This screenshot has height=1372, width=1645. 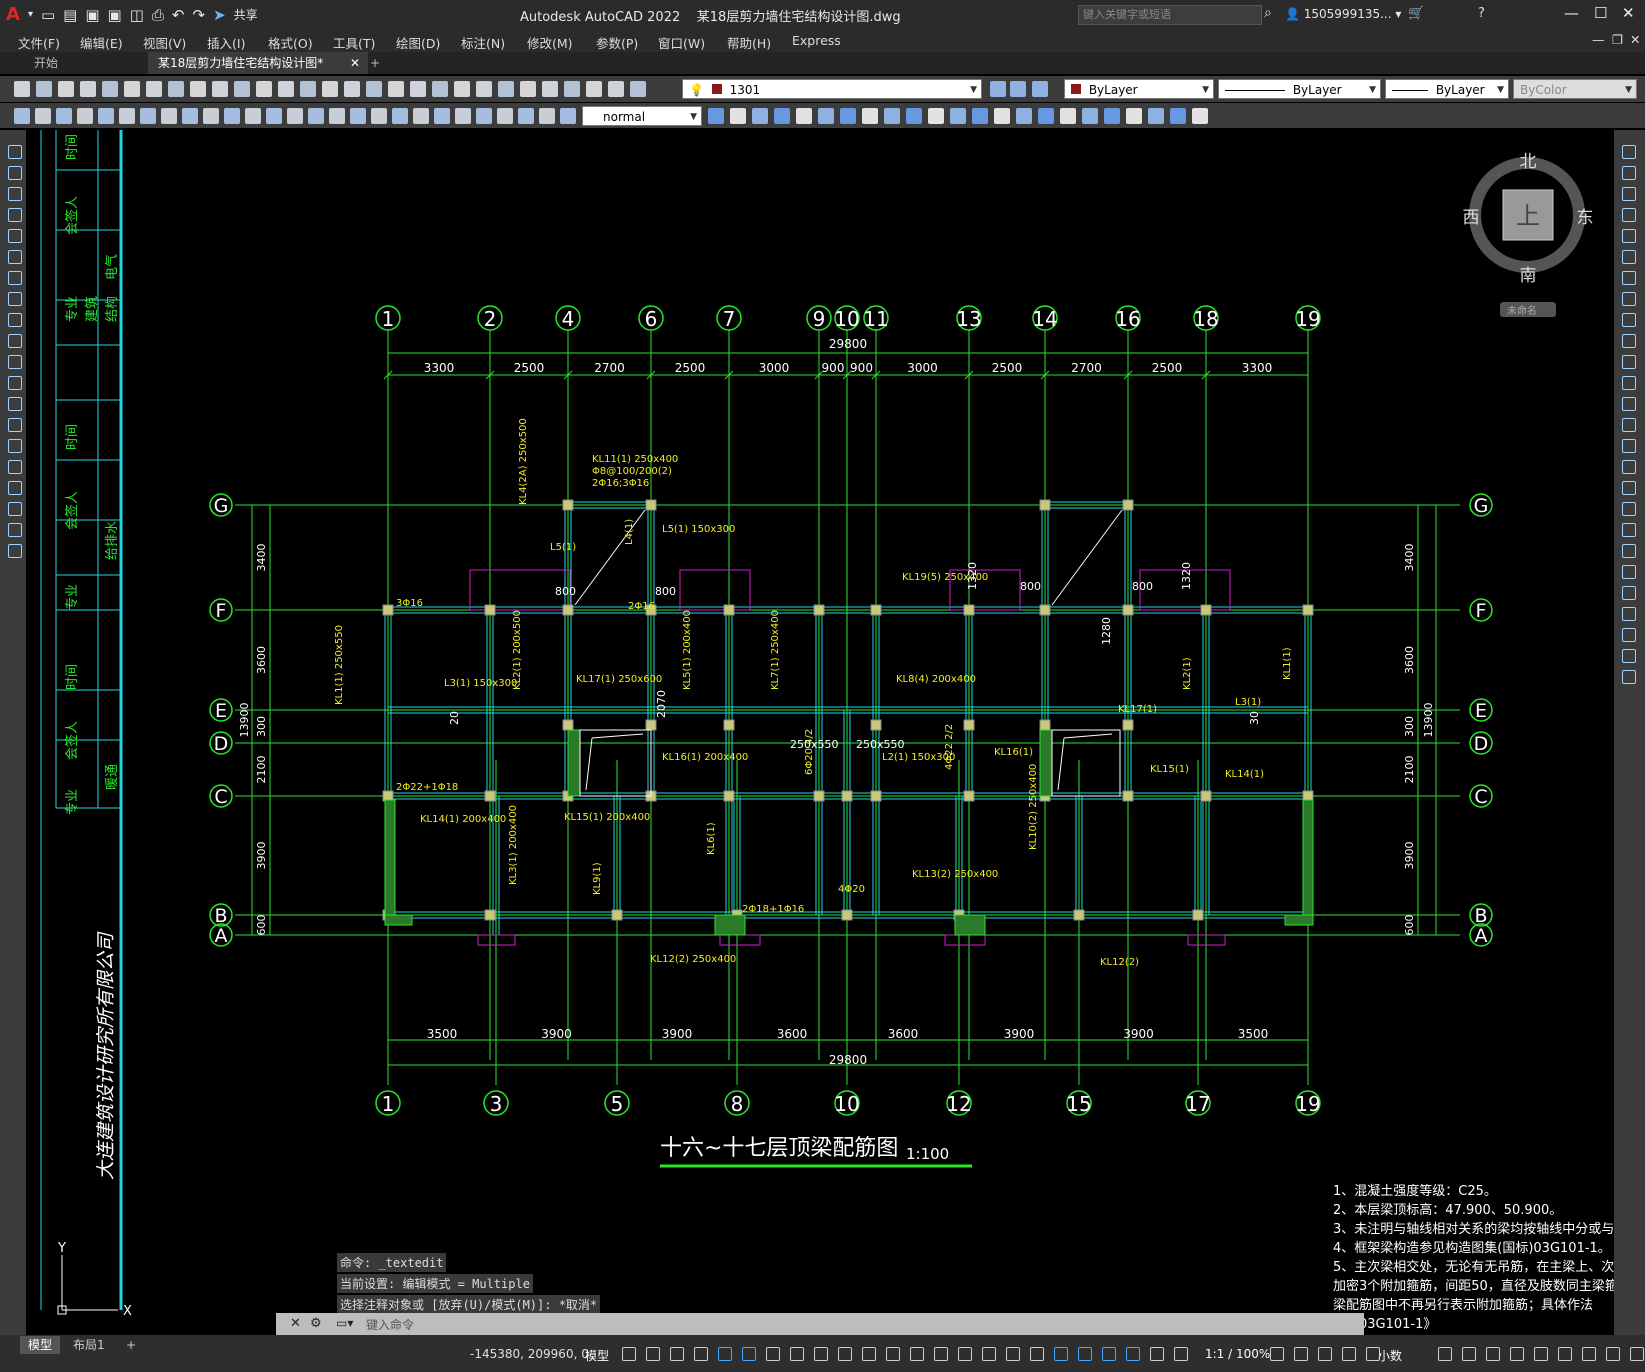 I want to click on menu-window: 窗口(W), so click(x=681, y=42).